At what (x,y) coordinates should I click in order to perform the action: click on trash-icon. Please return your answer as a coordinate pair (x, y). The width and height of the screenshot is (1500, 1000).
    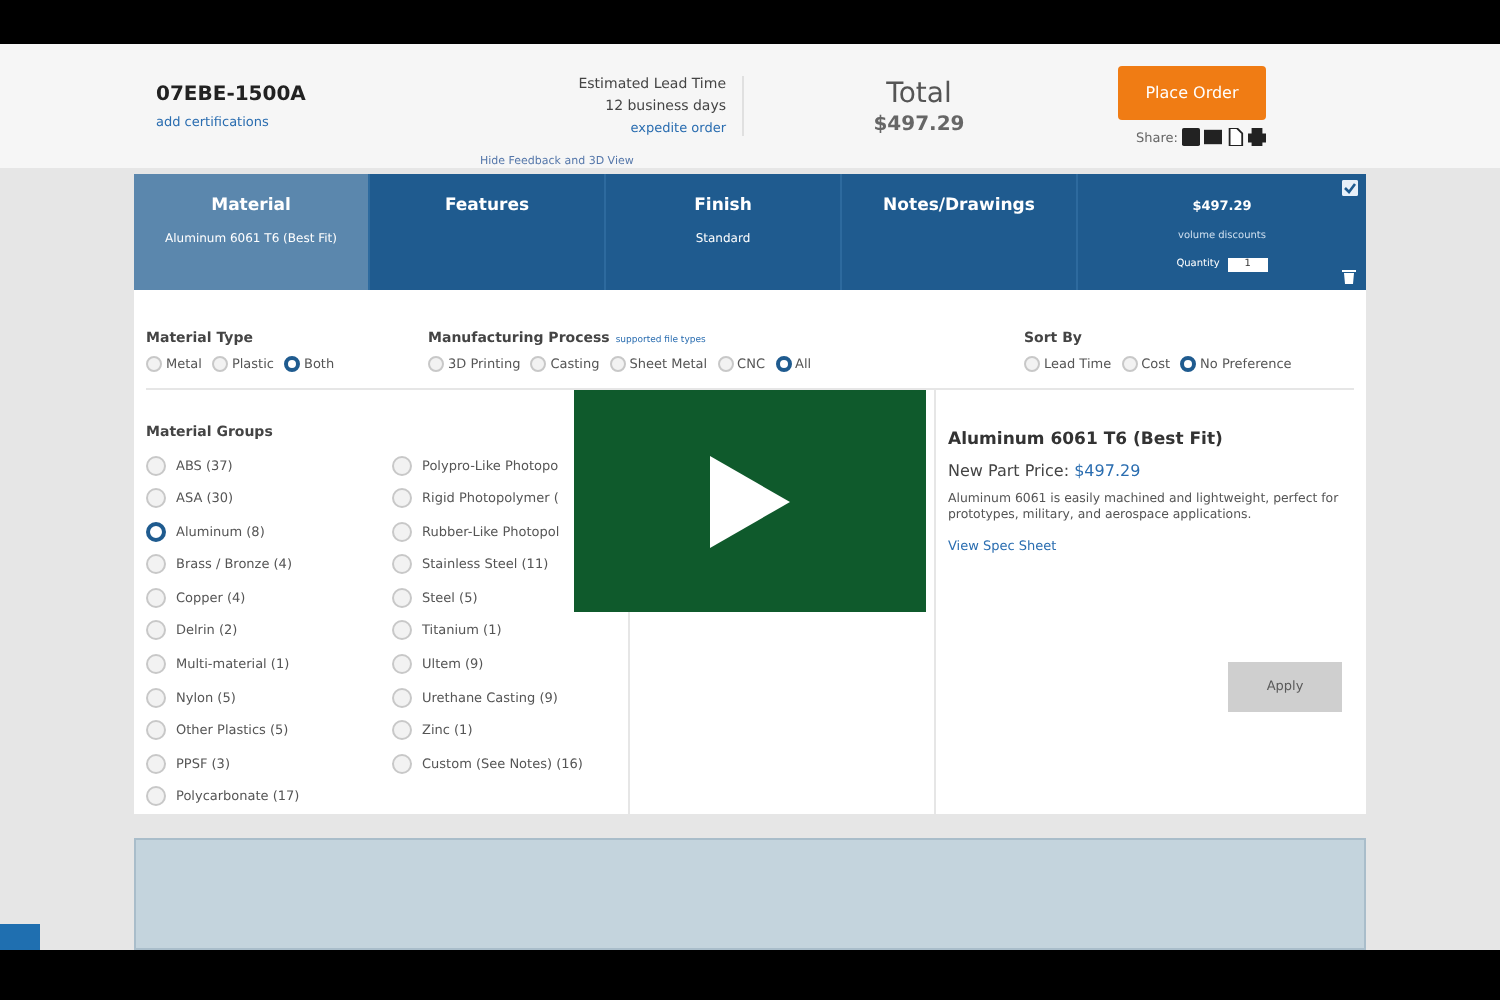
    Looking at the image, I should click on (1349, 275).